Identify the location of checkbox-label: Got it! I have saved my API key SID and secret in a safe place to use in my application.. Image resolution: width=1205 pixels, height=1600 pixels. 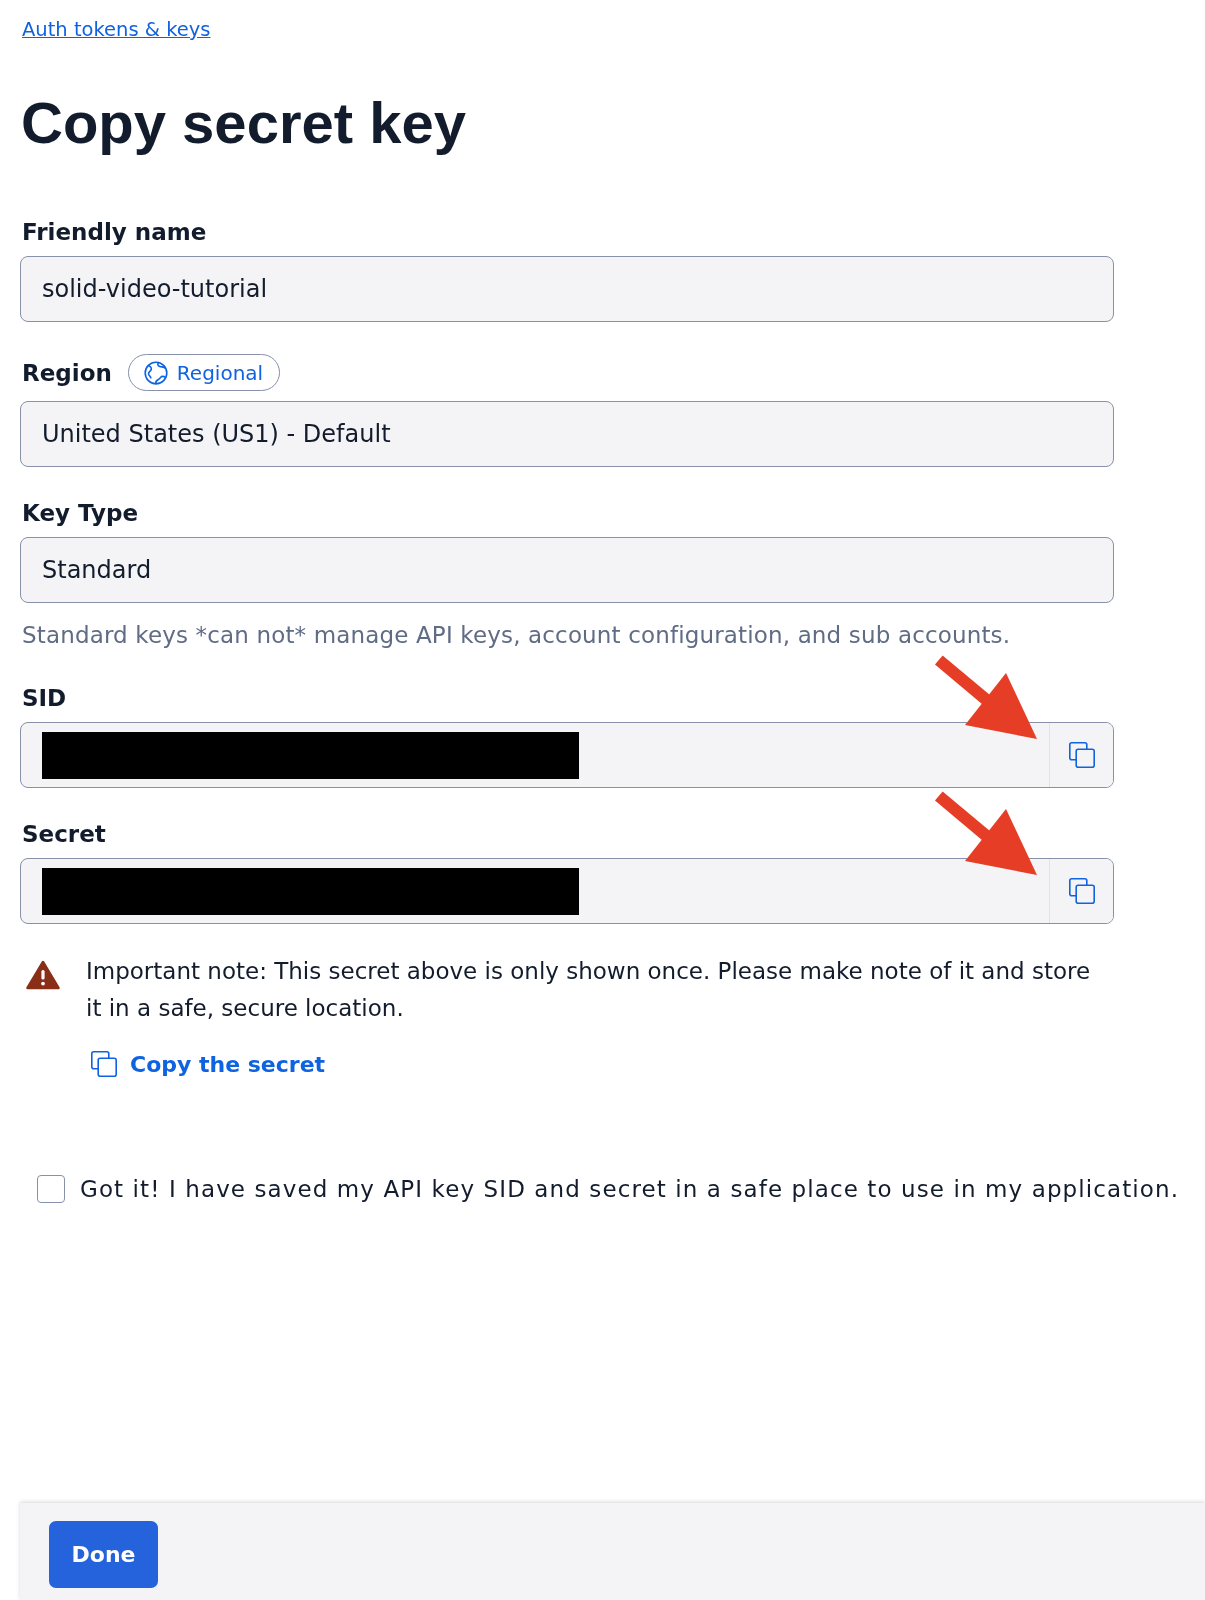
(630, 1189).